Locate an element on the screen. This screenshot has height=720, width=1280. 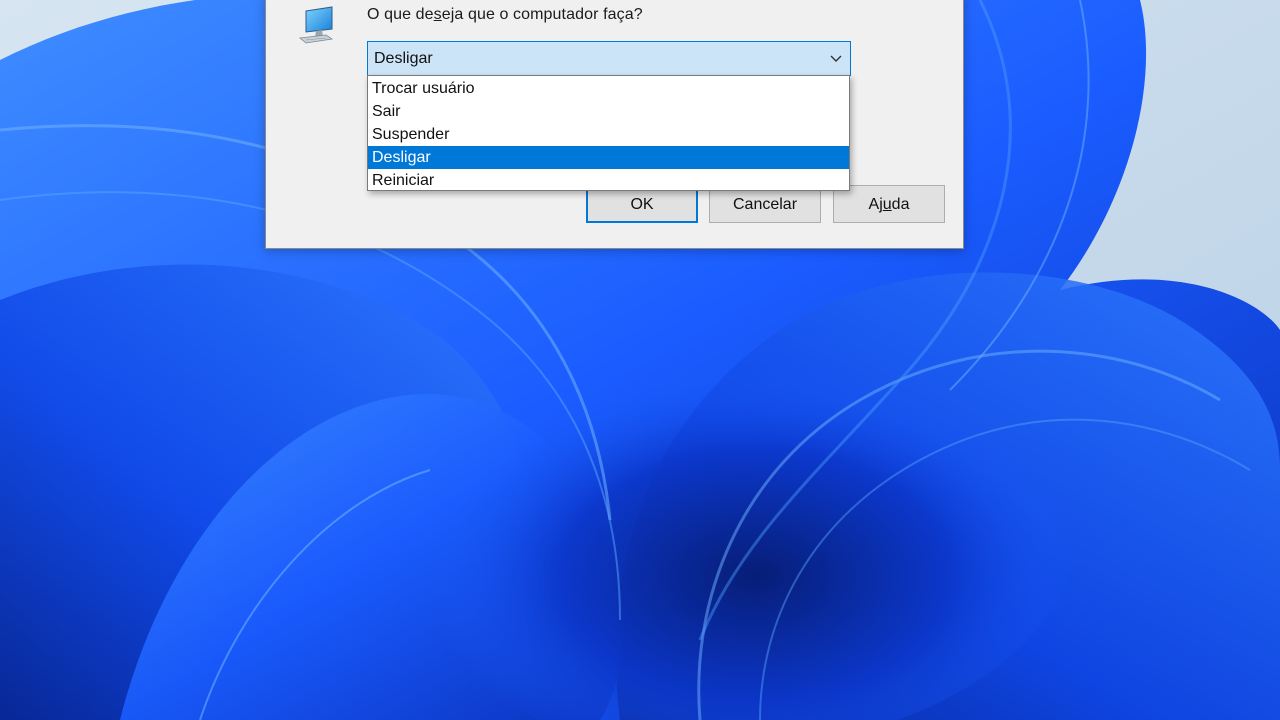
help-label-start: Aj is located at coordinates (875, 204).